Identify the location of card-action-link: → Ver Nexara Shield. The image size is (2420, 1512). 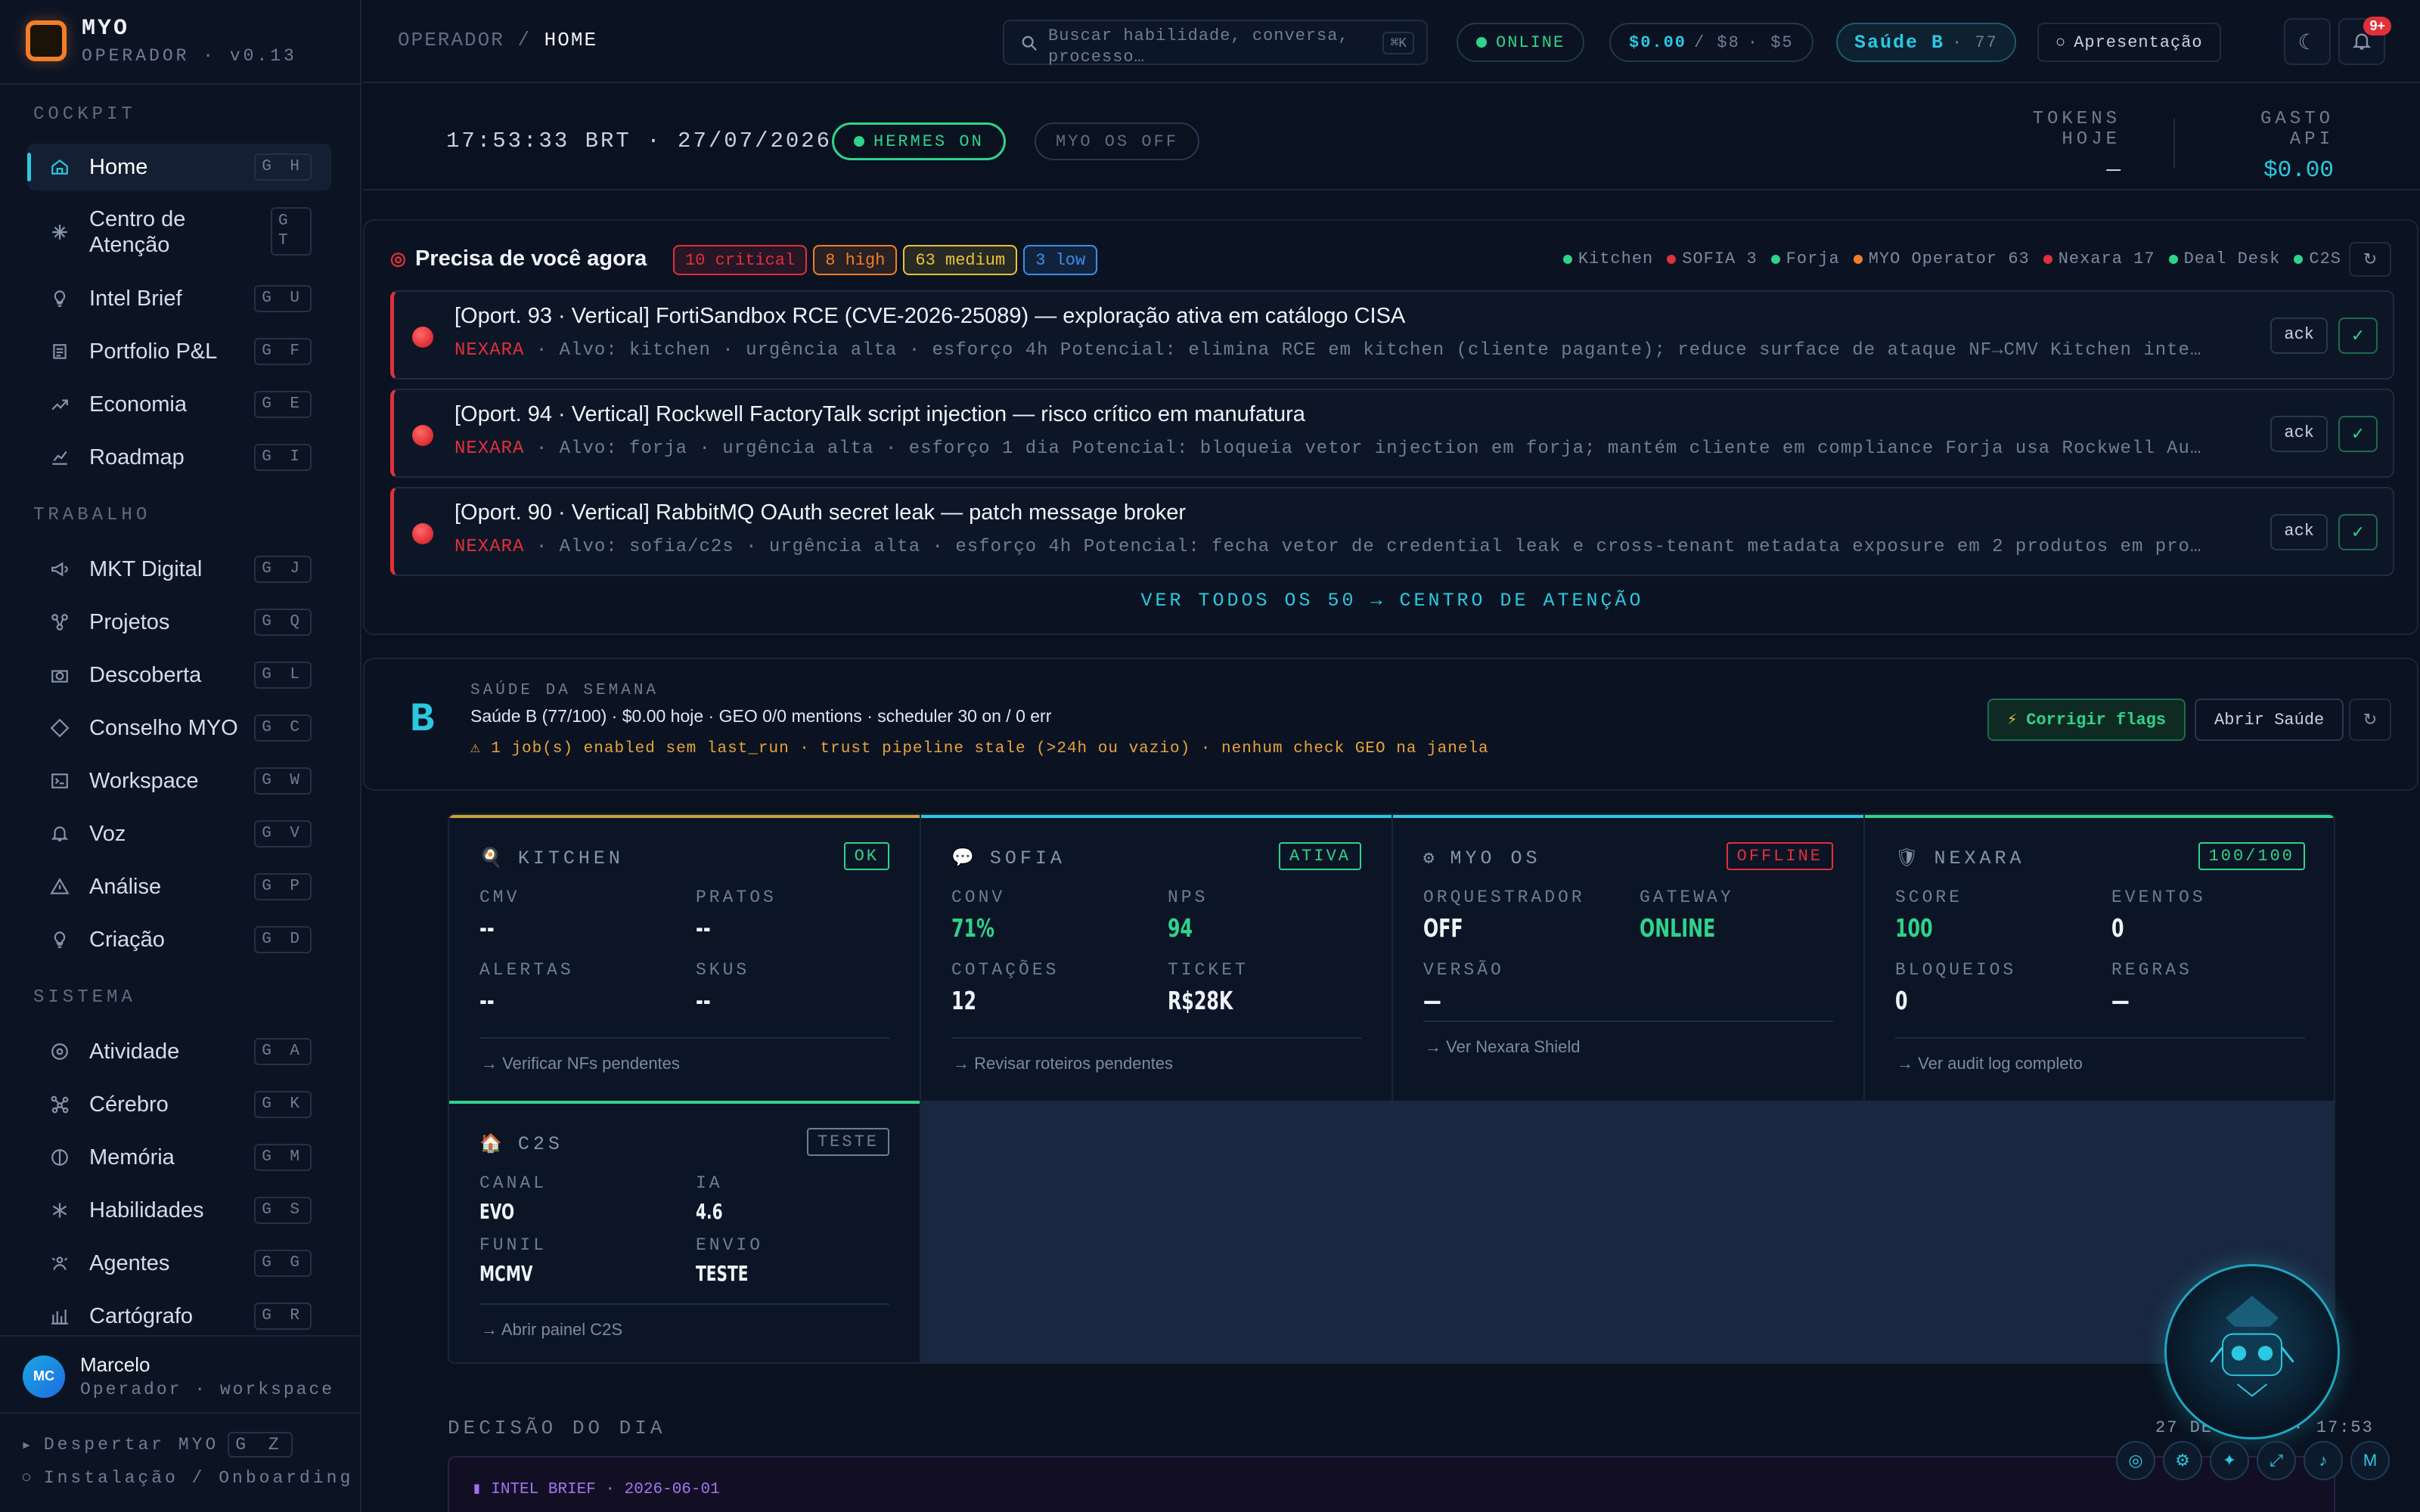
(1502, 1047).